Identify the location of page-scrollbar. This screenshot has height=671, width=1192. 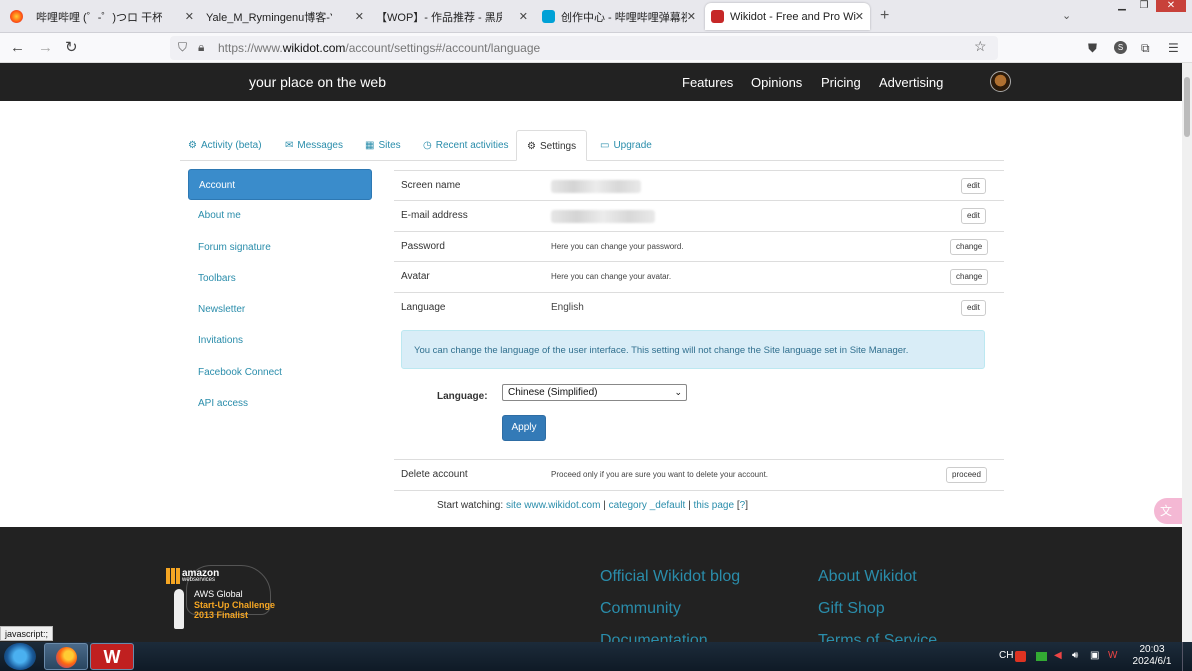
(1187, 352).